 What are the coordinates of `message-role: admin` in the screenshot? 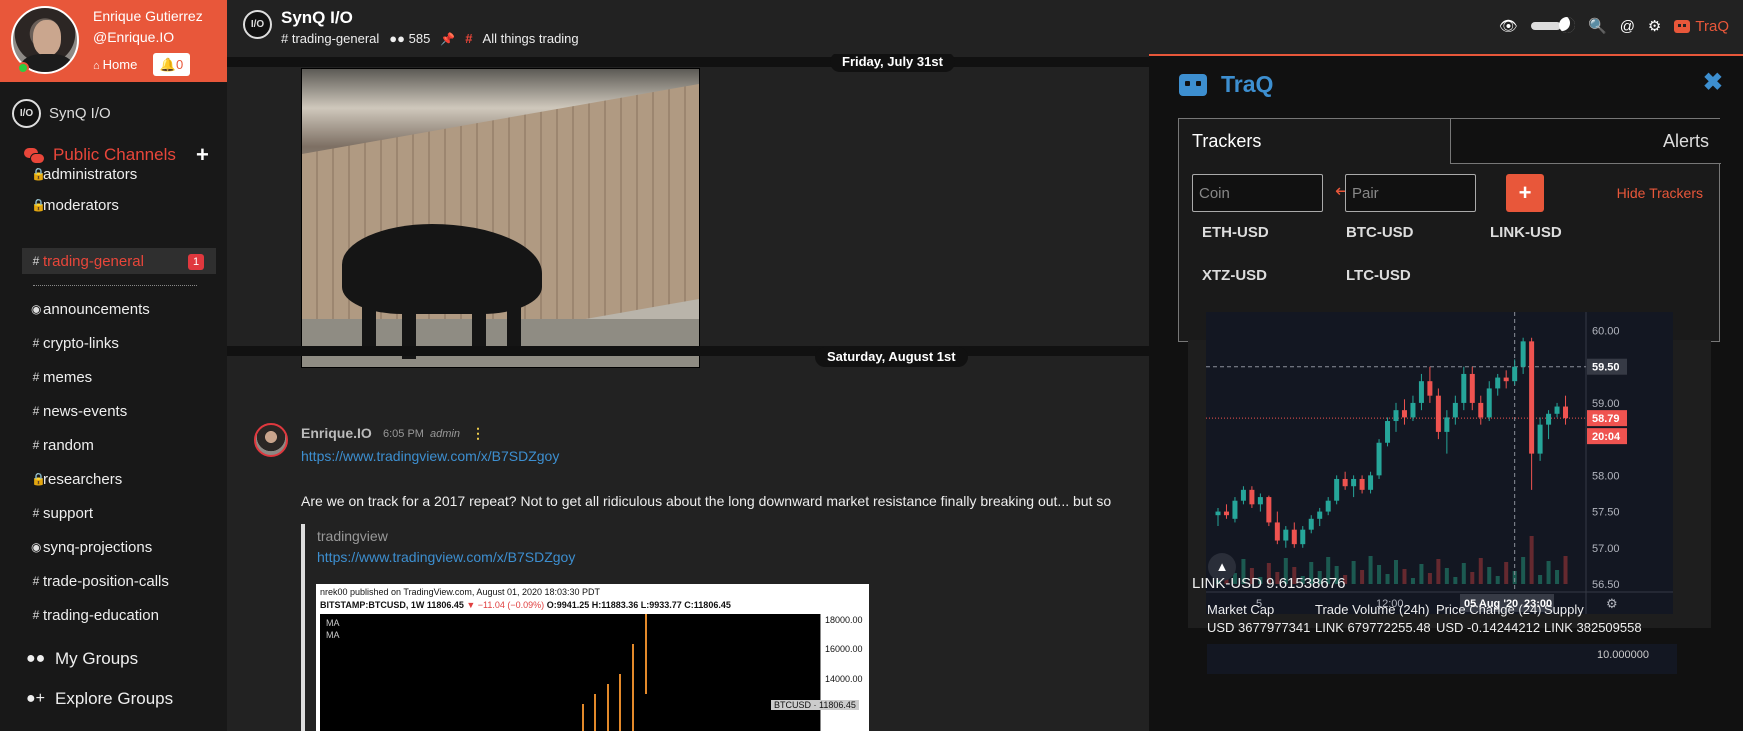 It's located at (445, 434).